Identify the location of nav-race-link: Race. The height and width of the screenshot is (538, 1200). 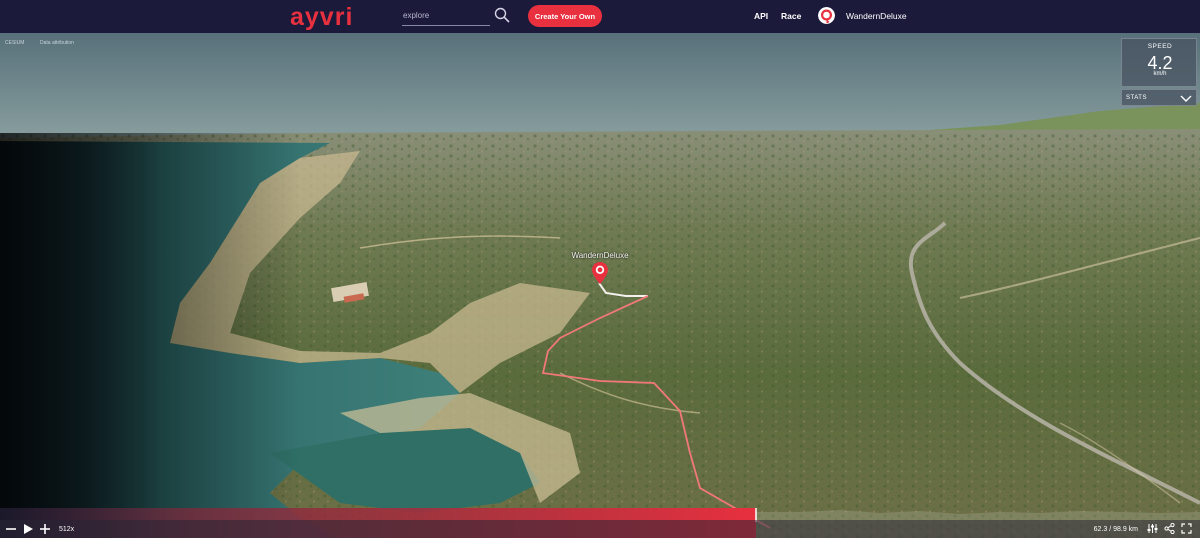
(791, 16).